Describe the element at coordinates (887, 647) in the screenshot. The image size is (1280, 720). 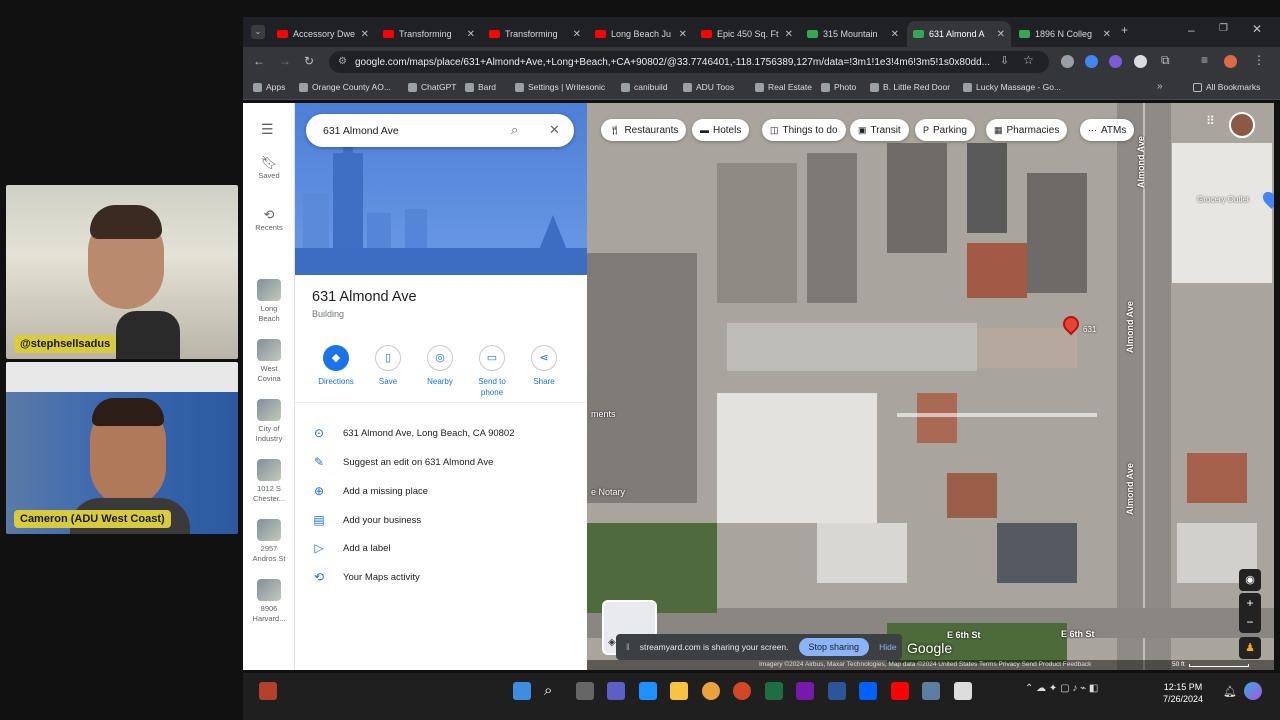
I see `hide-button: Hide` at that location.